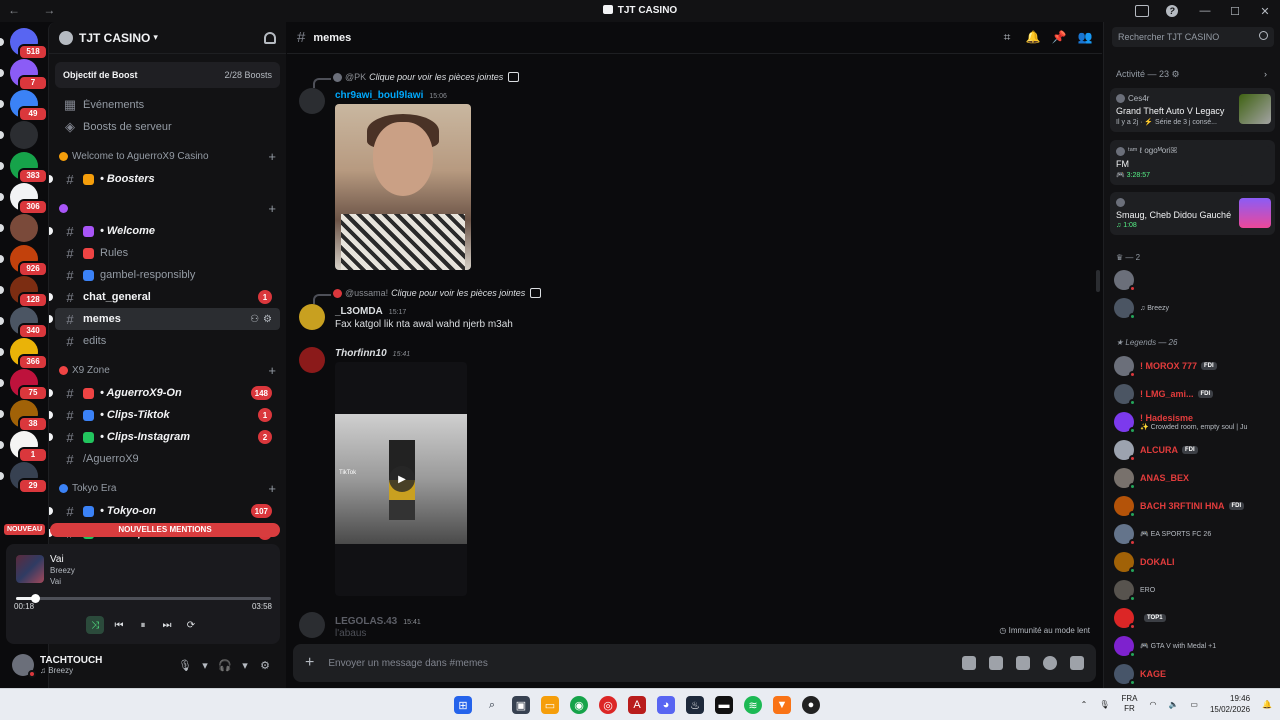  What do you see at coordinates (1077, 663) in the screenshot?
I see `apps-icon` at bounding box center [1077, 663].